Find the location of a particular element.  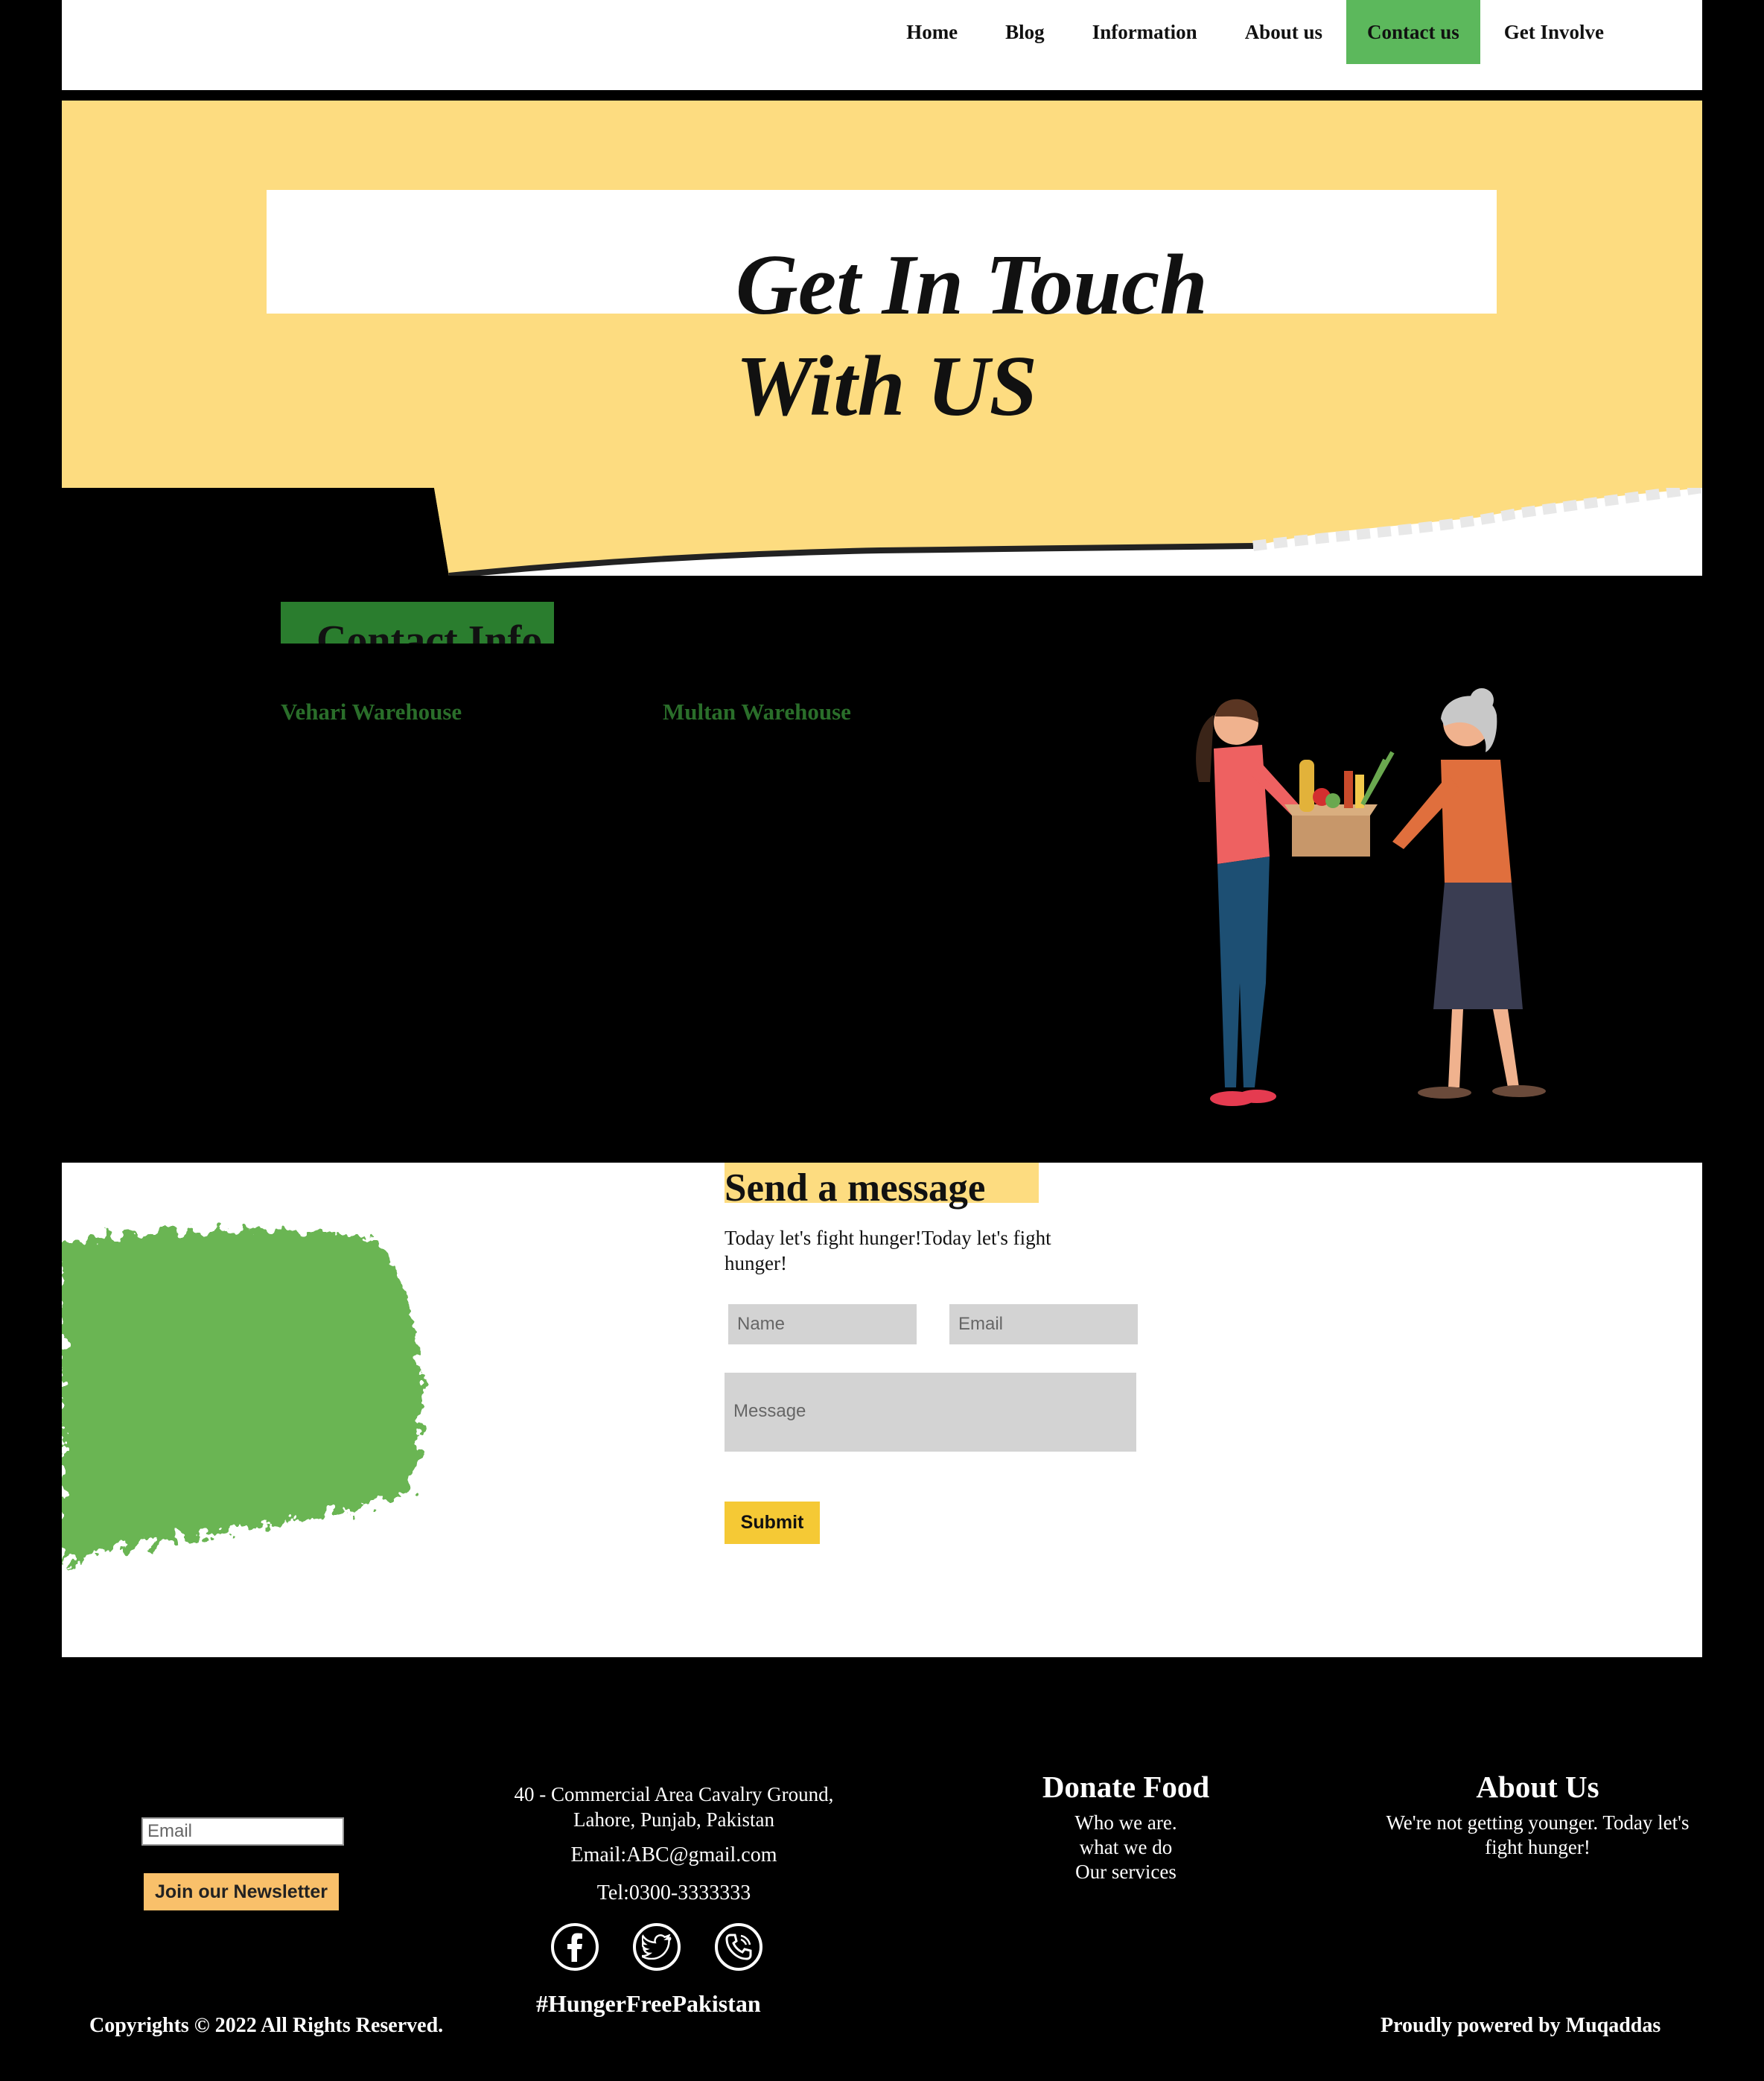

powered-by: Proudly powered by Muqaddas is located at coordinates (1521, 2025).